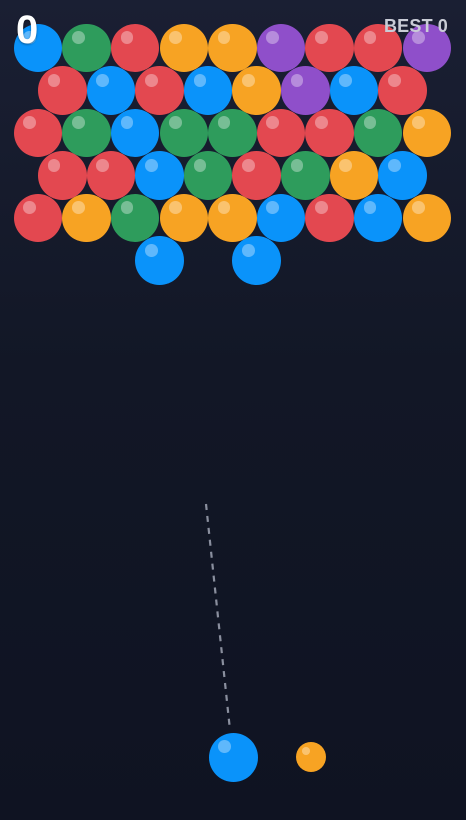  What do you see at coordinates (233, 757) in the screenshot?
I see `shooter-bubble` at bounding box center [233, 757].